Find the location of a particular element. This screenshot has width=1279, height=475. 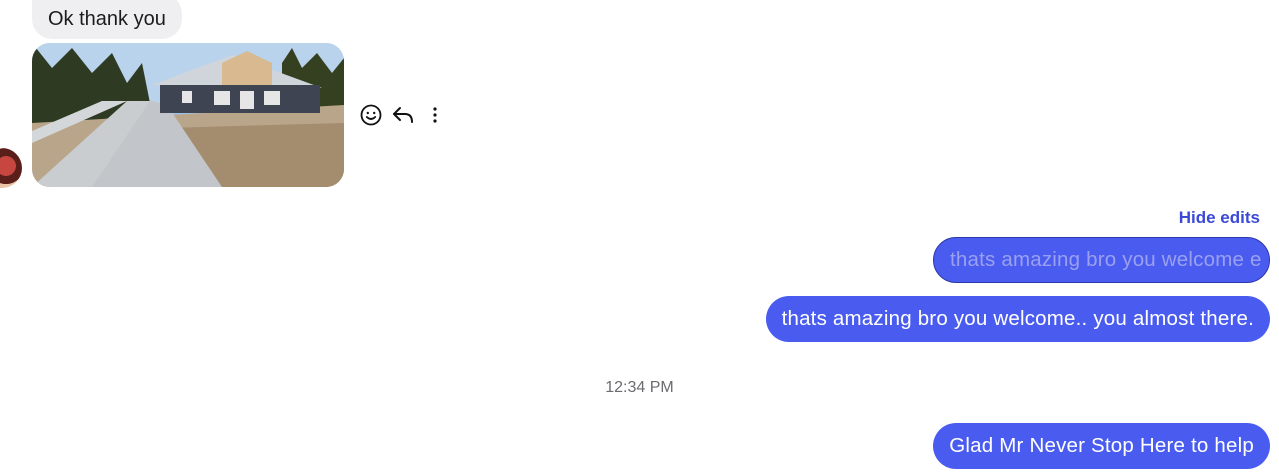

shared-photo is located at coordinates (188, 115).